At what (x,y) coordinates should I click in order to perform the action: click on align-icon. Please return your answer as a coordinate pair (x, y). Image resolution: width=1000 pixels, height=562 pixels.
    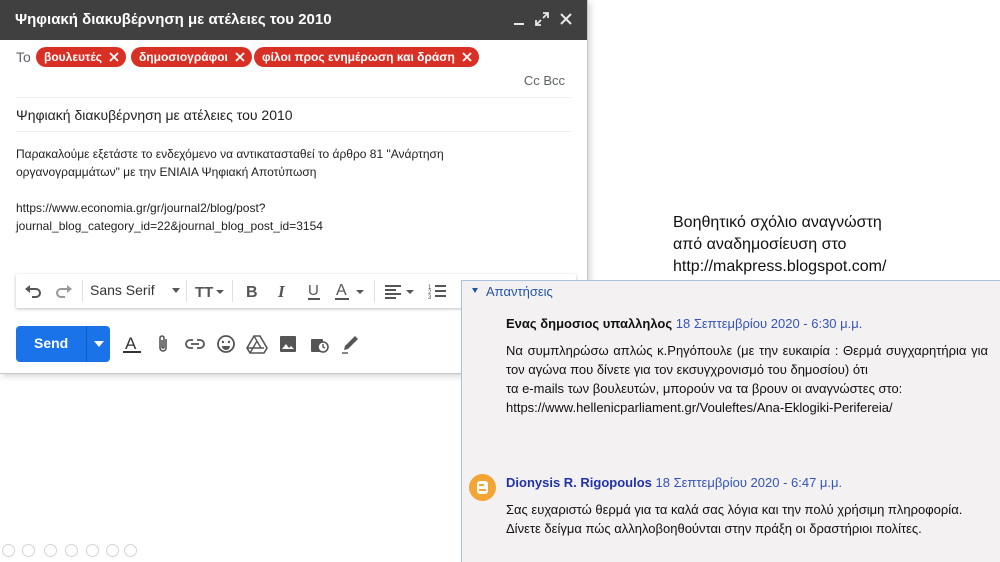
    Looking at the image, I should click on (399, 291).